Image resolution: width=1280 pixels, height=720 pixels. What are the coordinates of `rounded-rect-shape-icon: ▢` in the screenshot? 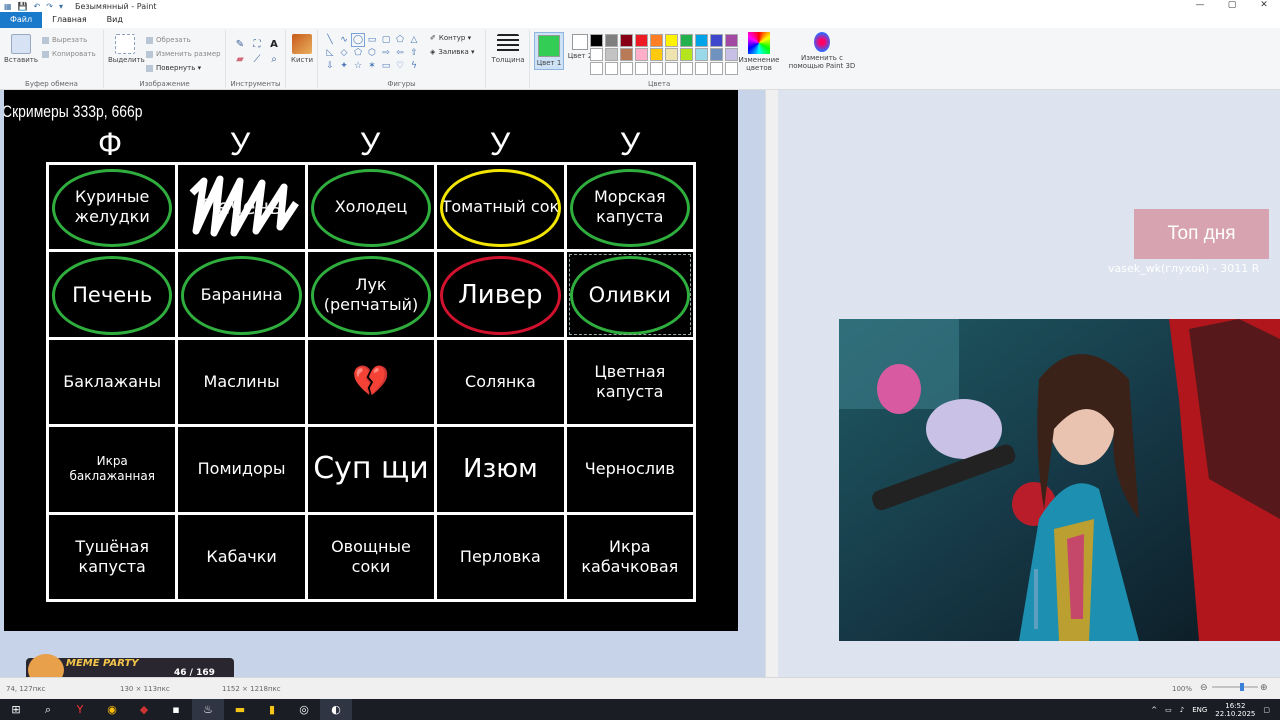 It's located at (386, 40).